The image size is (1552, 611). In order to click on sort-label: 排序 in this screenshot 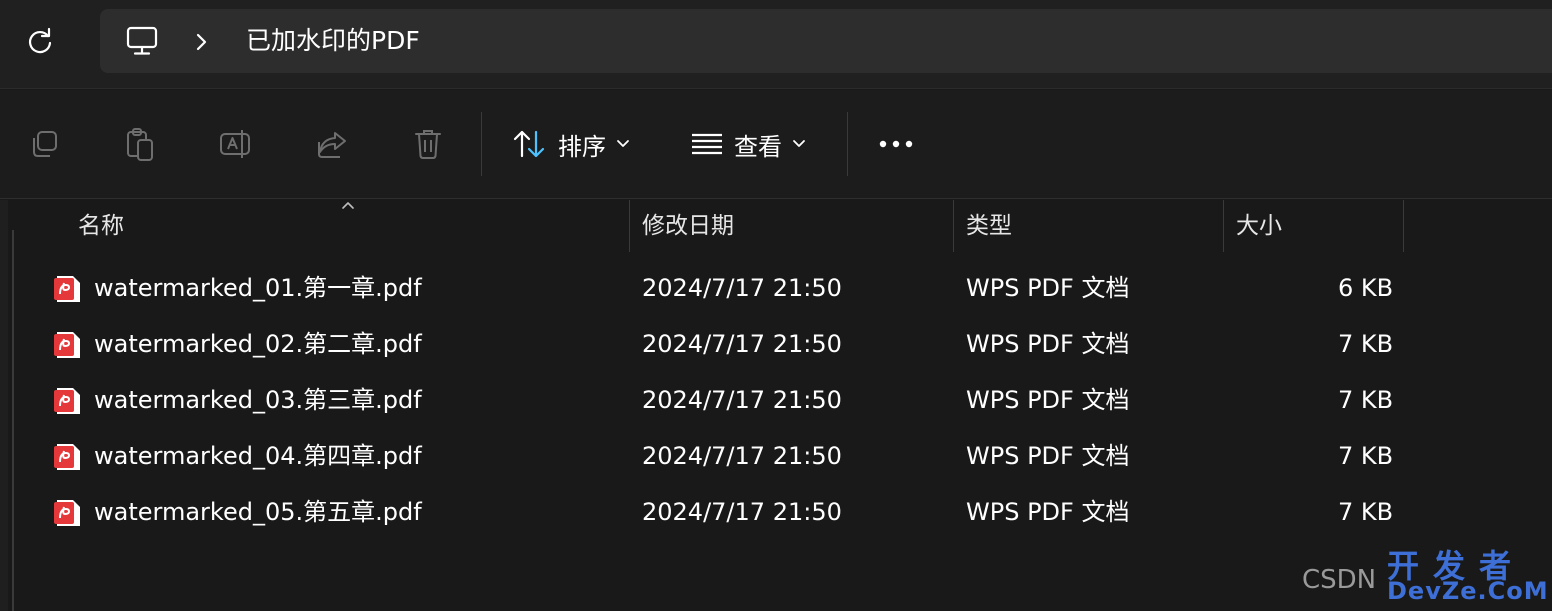, I will do `click(582, 146)`.